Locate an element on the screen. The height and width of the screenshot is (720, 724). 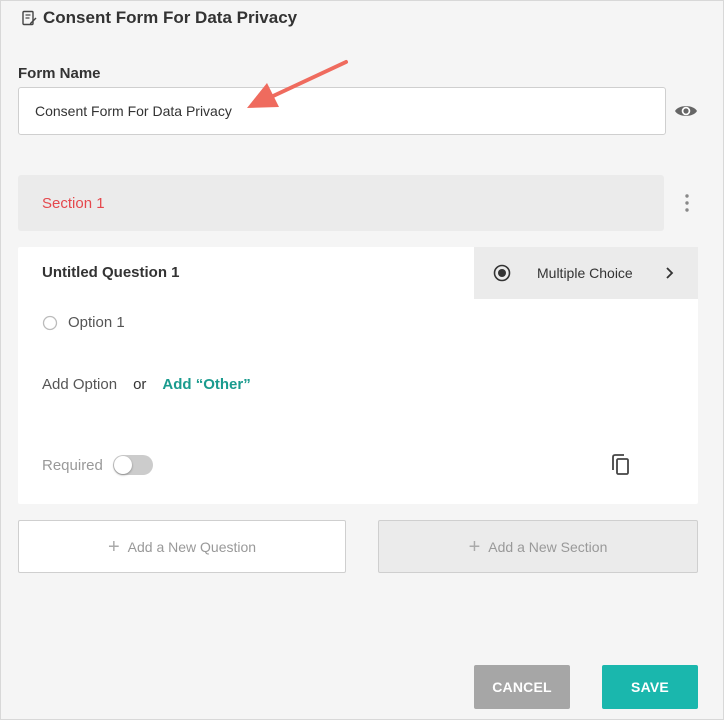
header: Consent Form For Data Privacy is located at coordinates (159, 18).